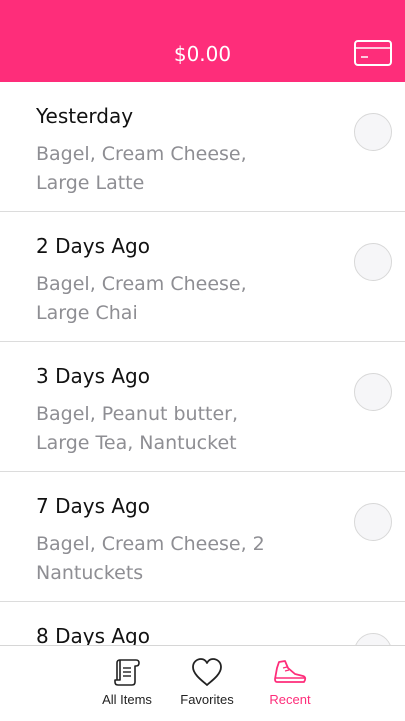 This screenshot has width=405, height=721. Describe the element at coordinates (290, 683) in the screenshot. I see `tab-recent: Recent` at that location.